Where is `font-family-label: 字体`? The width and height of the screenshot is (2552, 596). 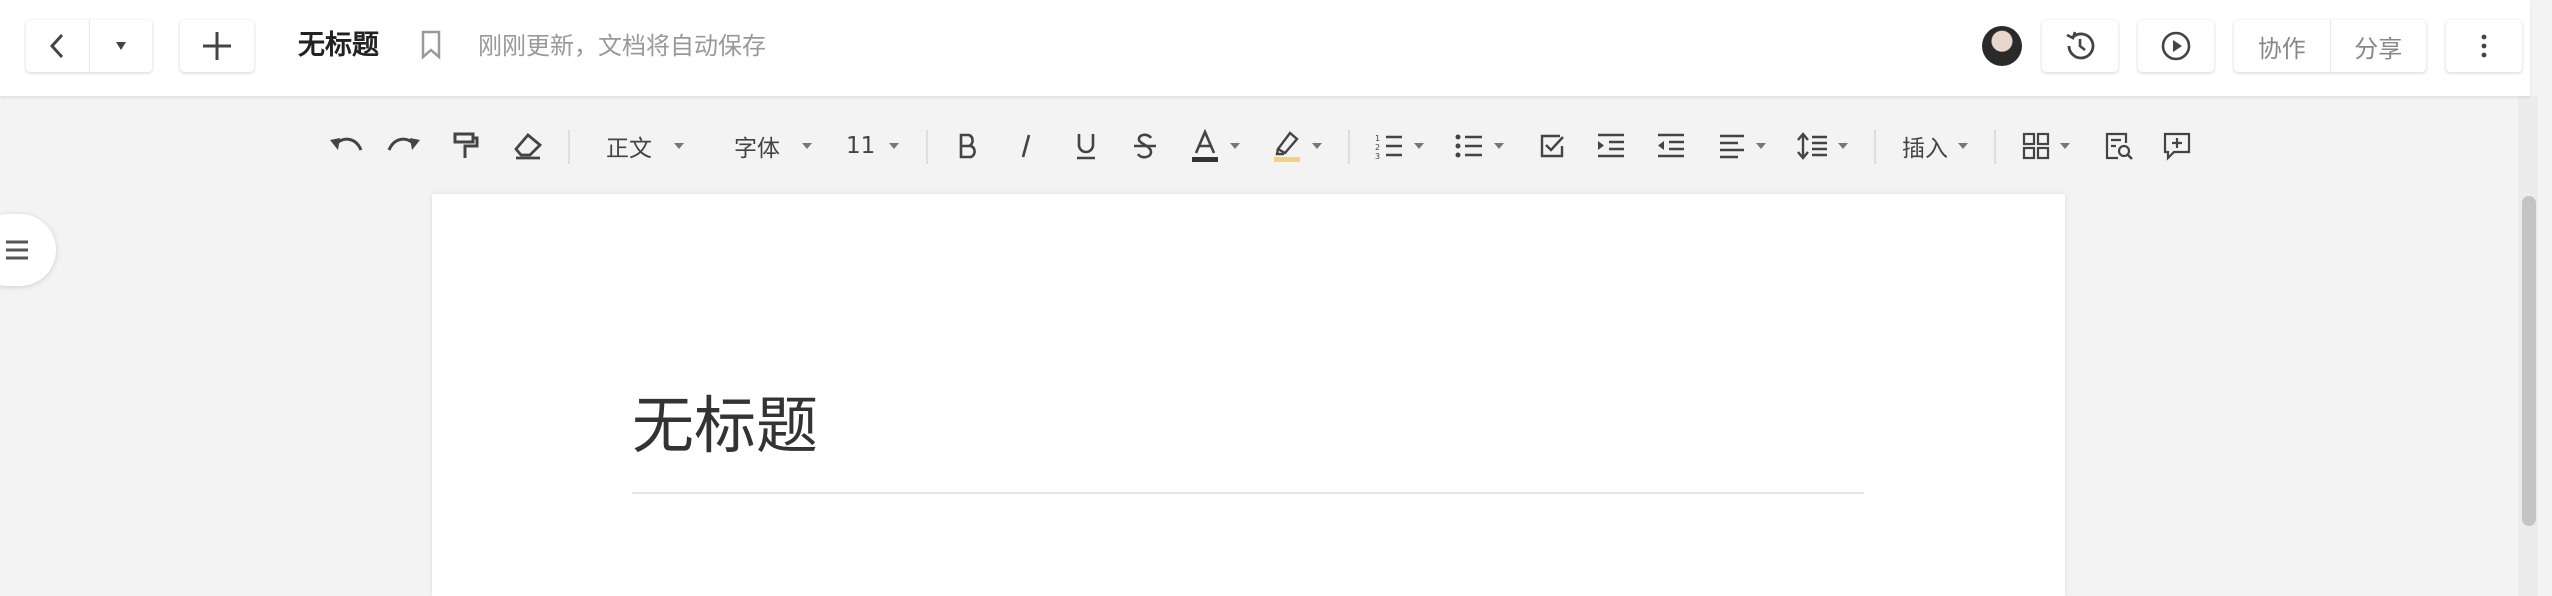 font-family-label: 字体 is located at coordinates (757, 149).